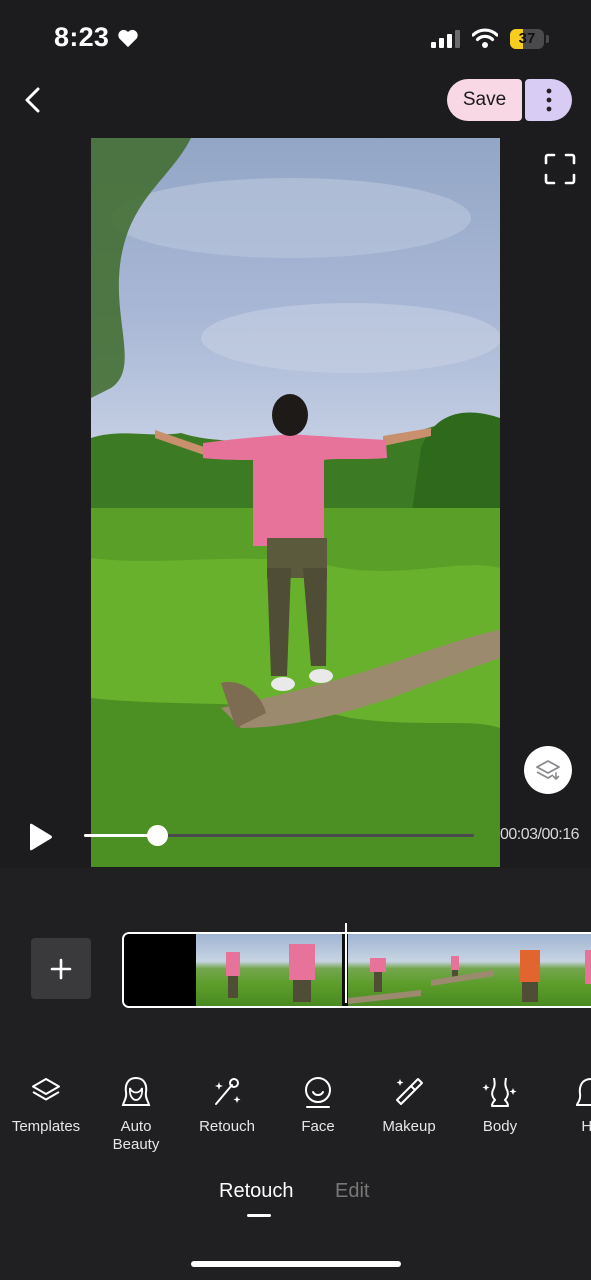  What do you see at coordinates (227, 1126) in the screenshot?
I see `tool-label: Retouch` at bounding box center [227, 1126].